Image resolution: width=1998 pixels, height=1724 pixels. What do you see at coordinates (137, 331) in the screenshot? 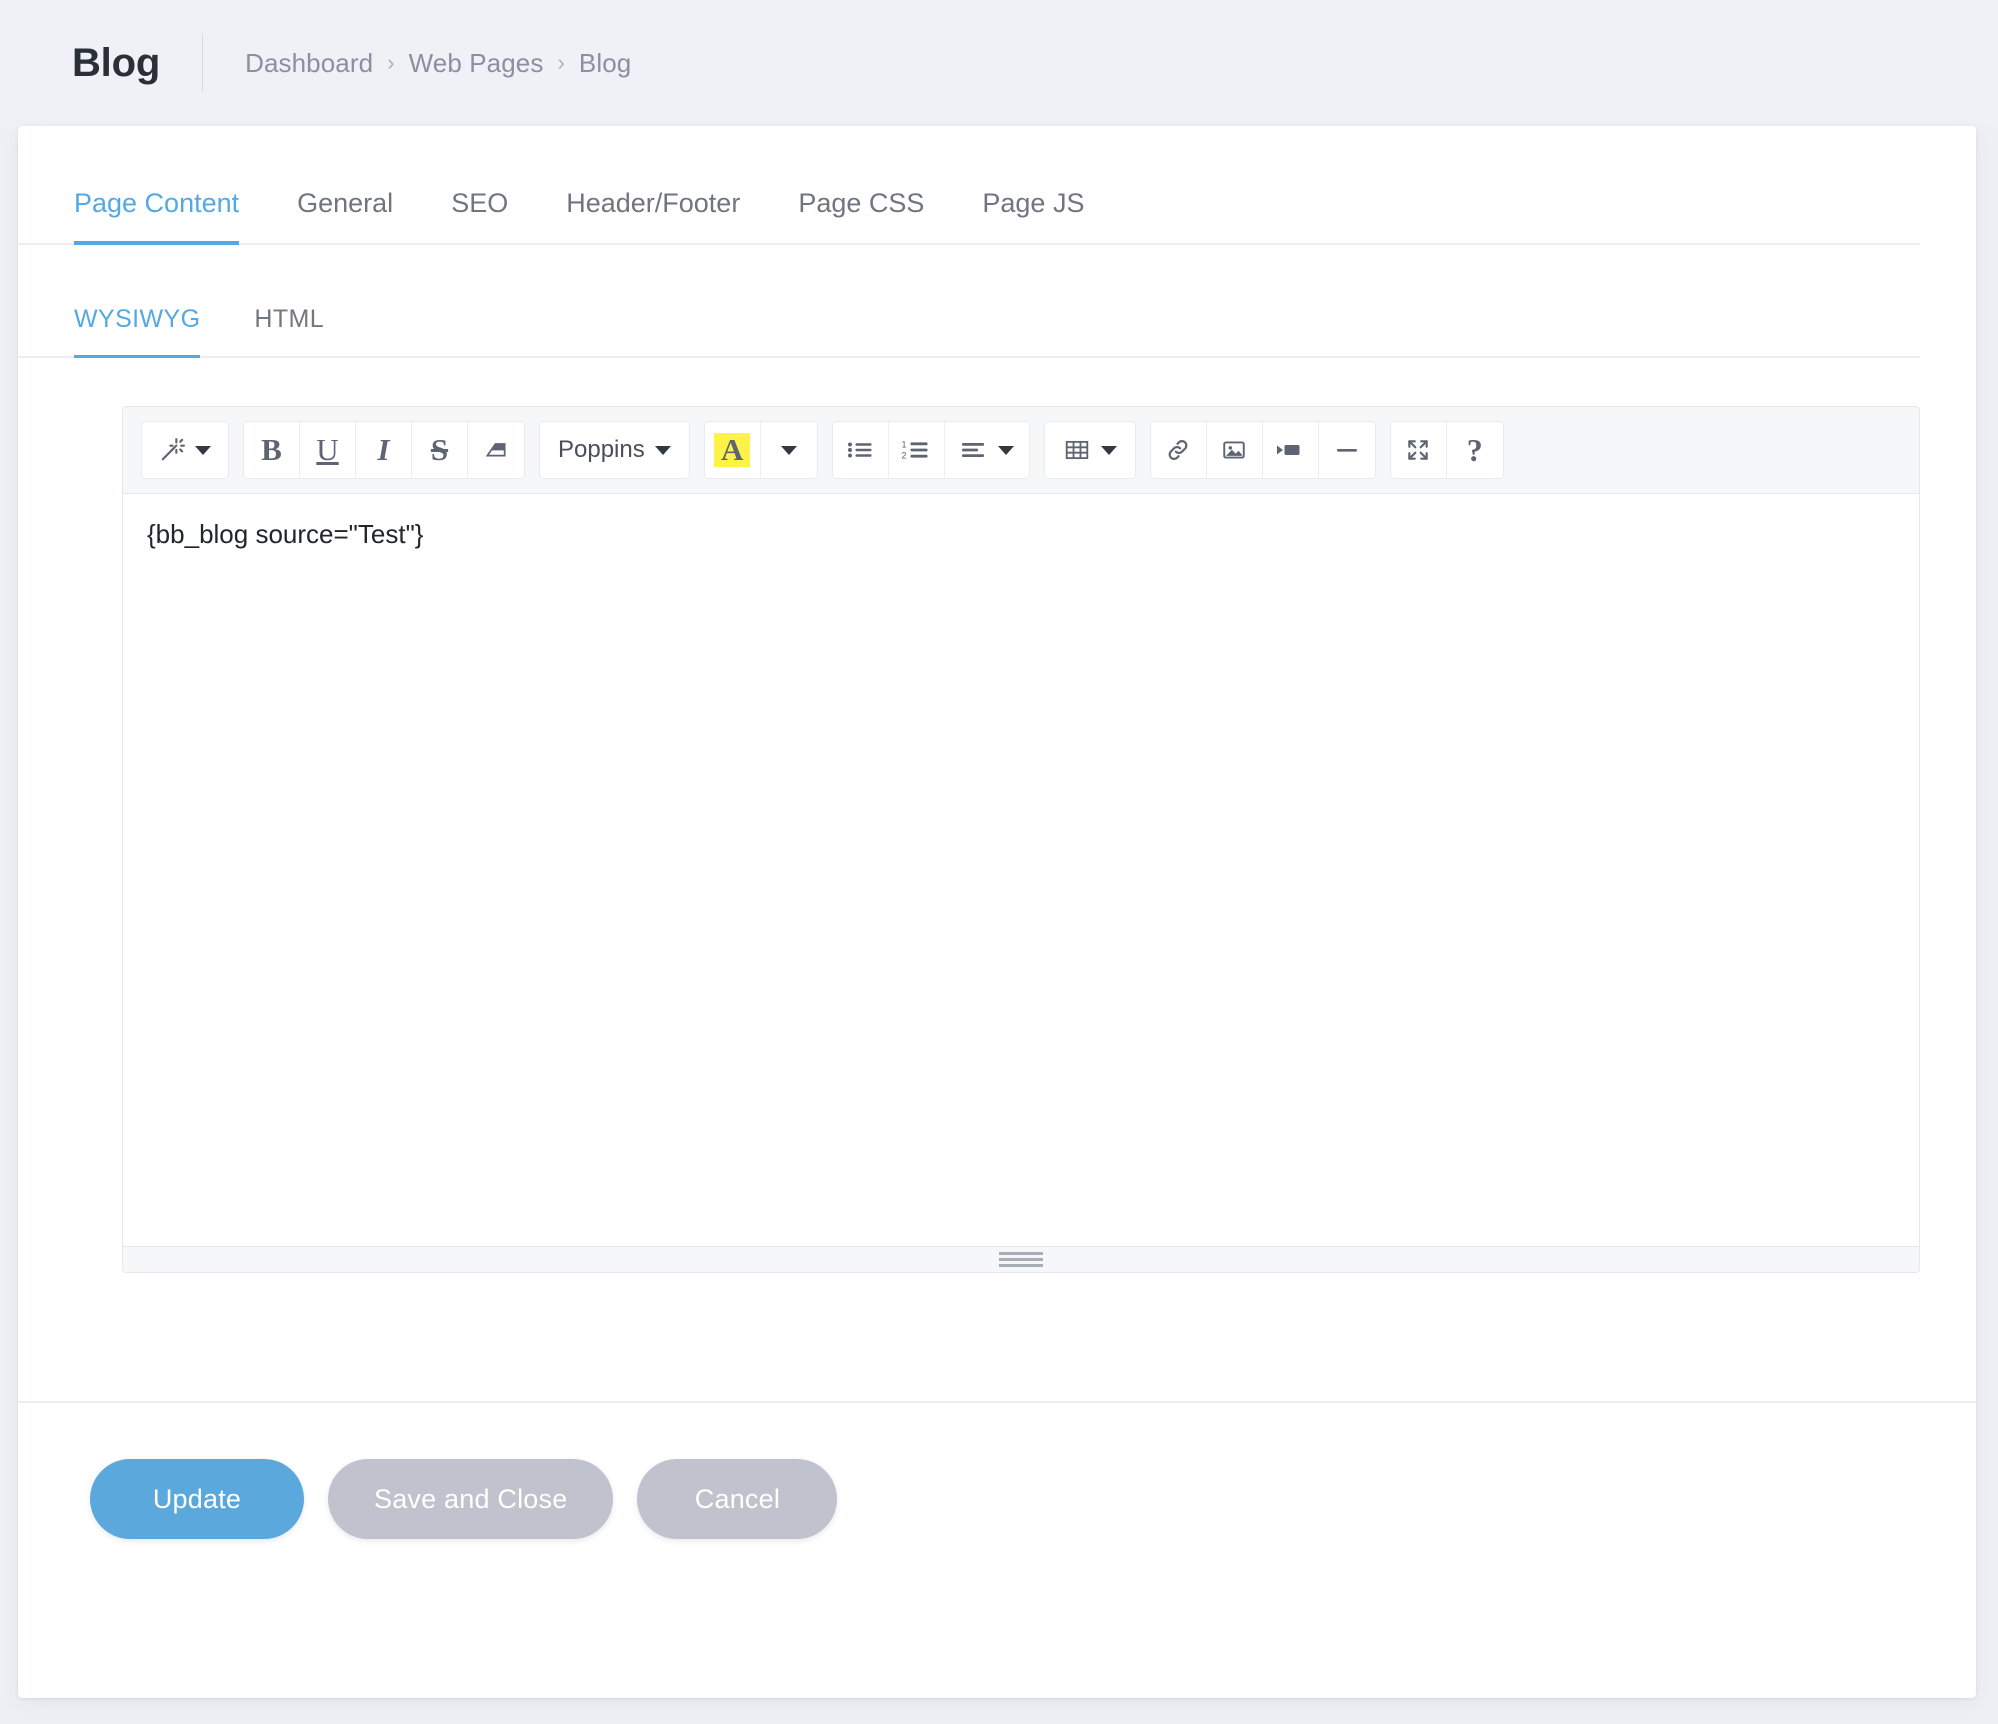
I see `subtab-wysiwyg: WYSIWYG` at bounding box center [137, 331].